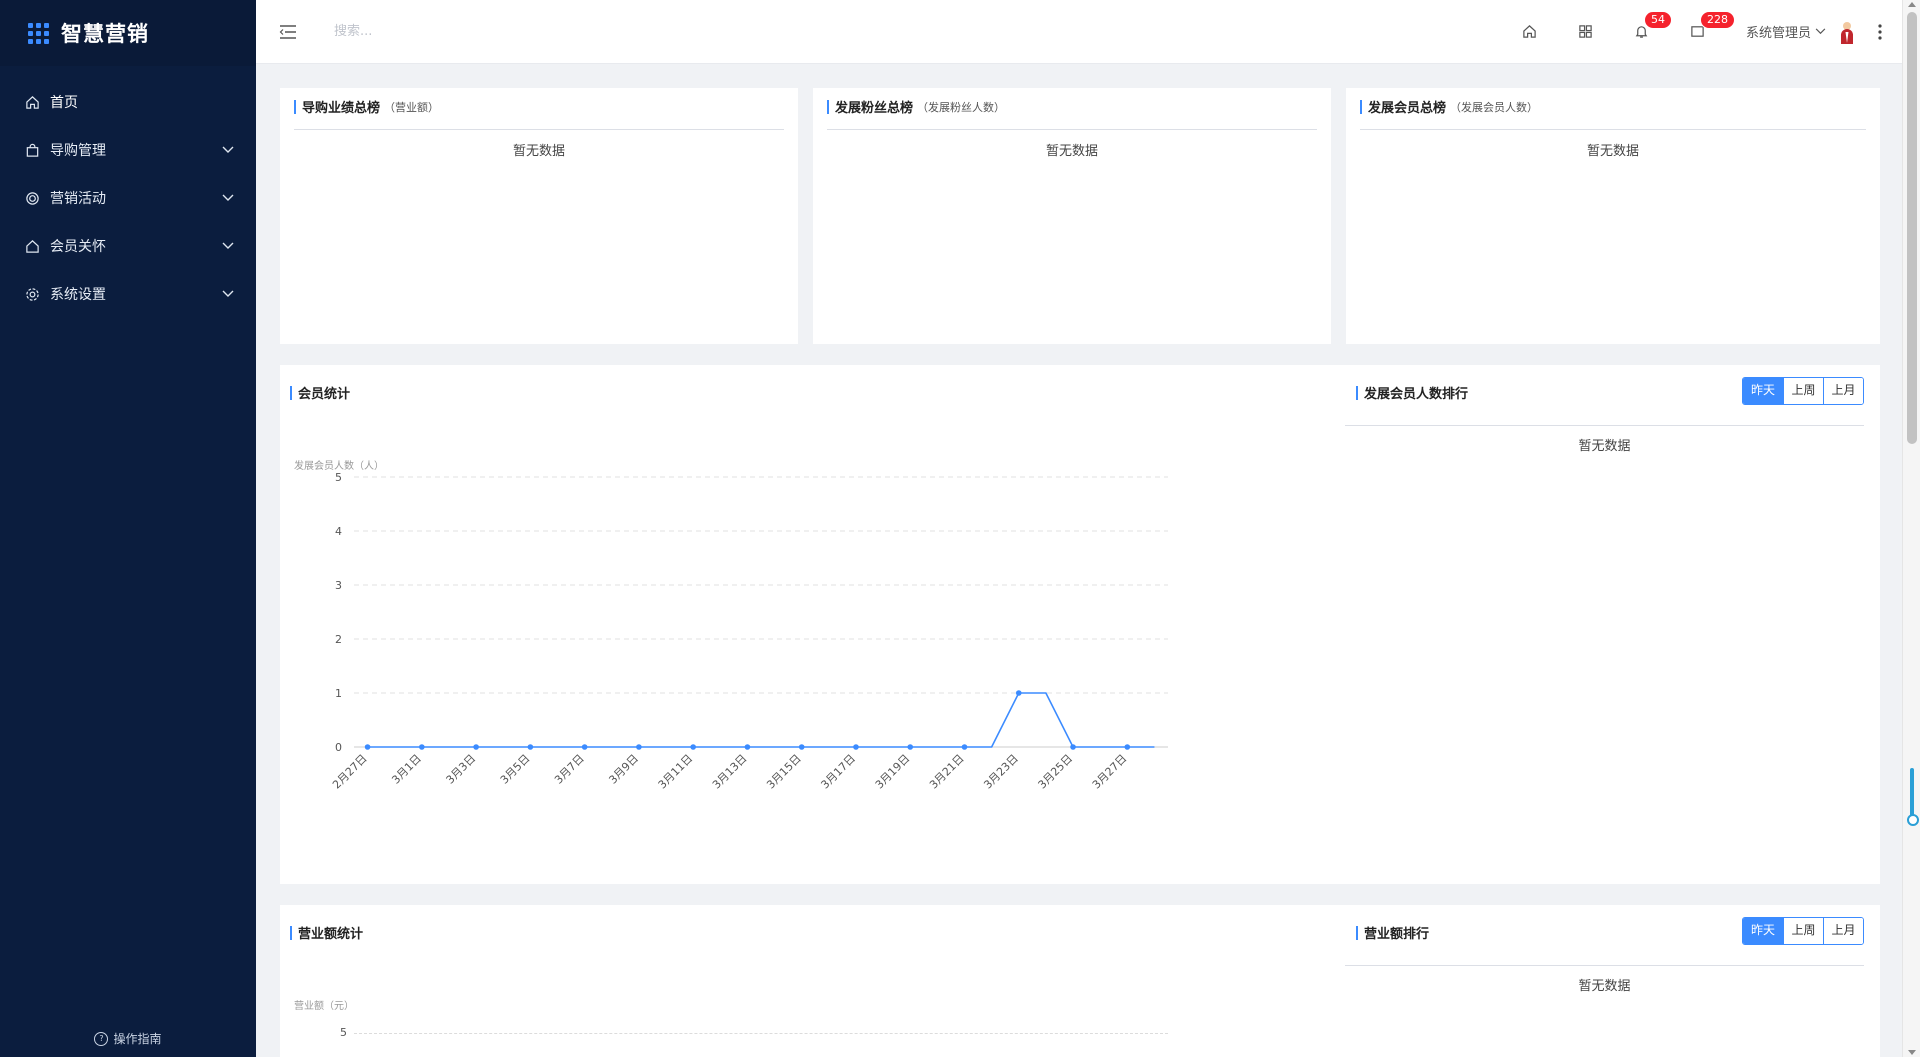 Image resolution: width=1920 pixels, height=1057 pixels. I want to click on x-tick-label: 3月7日, so click(569, 769).